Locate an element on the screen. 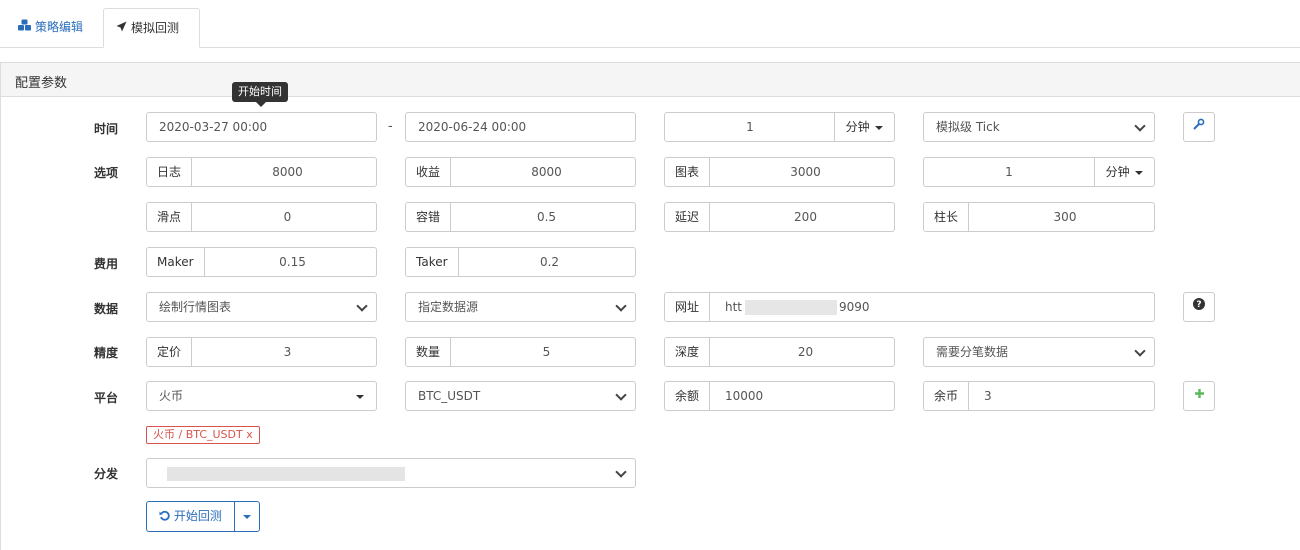  help-button: ? is located at coordinates (1199, 307).